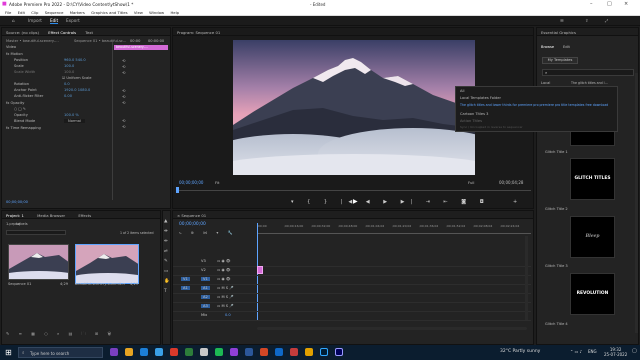  Describe the element at coordinates (191, 182) in the screenshot. I see `program-timecode: 00;00;00;00` at that location.